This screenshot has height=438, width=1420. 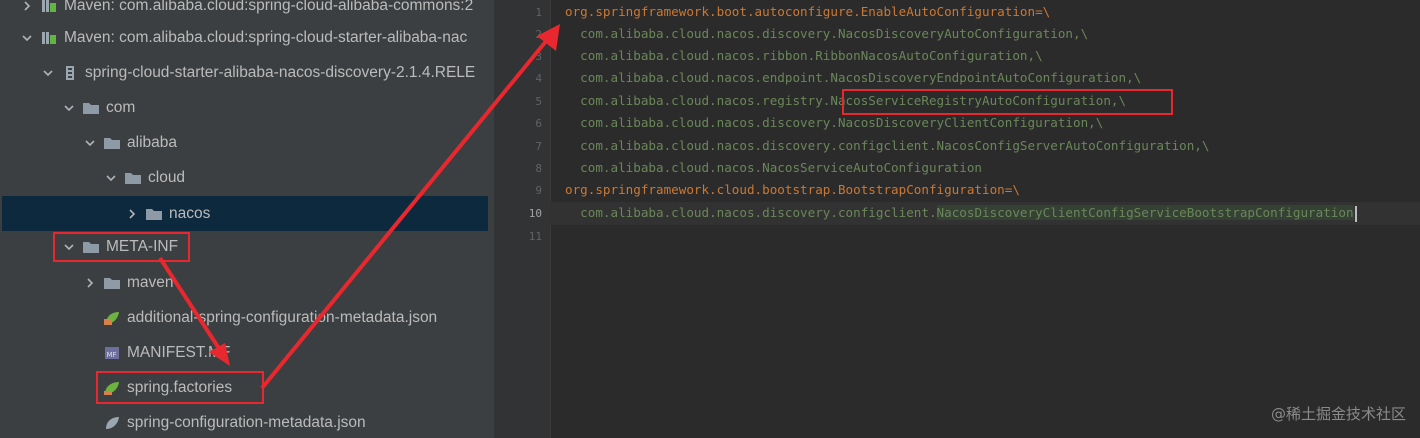 I want to click on line-number: 5, so click(x=538, y=101).